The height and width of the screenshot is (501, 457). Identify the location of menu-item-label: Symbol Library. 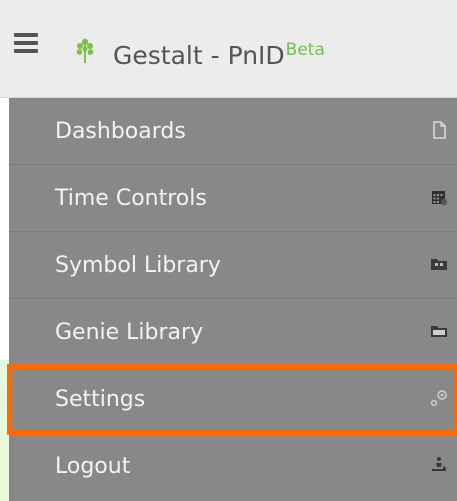
(138, 265).